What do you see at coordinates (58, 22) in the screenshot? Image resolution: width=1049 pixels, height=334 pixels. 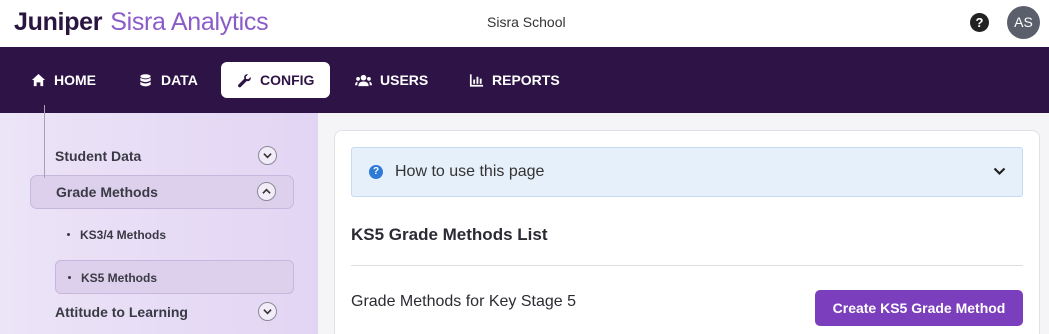 I see `brand-name: Juniper` at bounding box center [58, 22].